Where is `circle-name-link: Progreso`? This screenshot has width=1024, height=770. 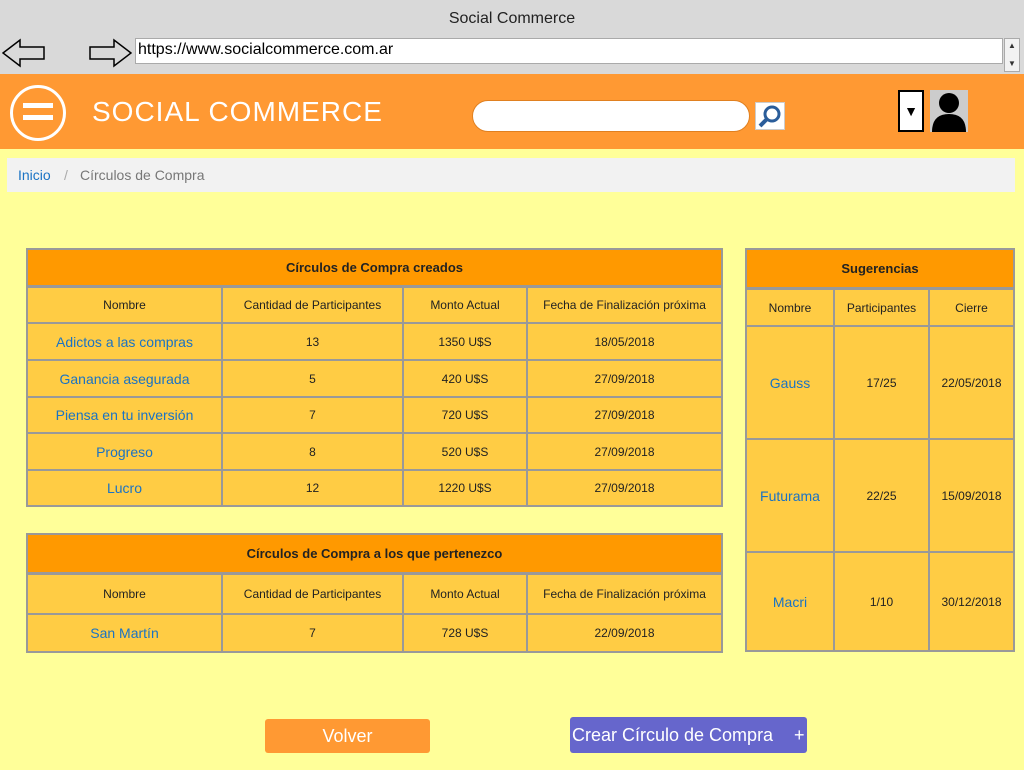
circle-name-link: Progreso is located at coordinates (125, 452).